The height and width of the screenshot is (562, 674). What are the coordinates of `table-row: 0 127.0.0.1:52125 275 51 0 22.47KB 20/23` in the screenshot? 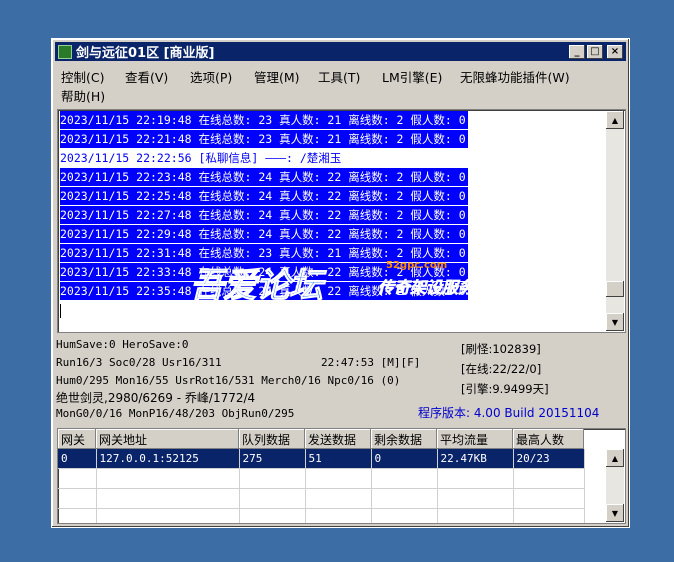 It's located at (321, 459).